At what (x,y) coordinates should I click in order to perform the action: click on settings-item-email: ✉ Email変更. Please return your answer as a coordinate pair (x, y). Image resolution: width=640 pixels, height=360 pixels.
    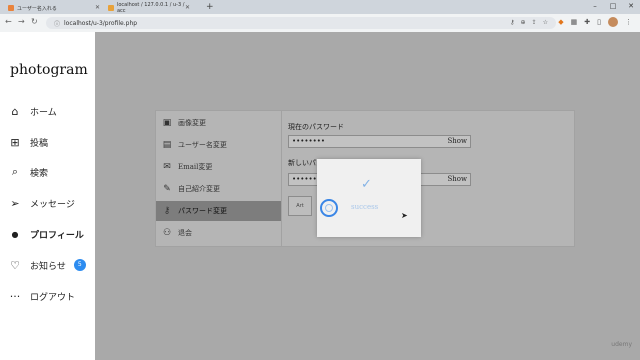
    Looking at the image, I should click on (221, 167).